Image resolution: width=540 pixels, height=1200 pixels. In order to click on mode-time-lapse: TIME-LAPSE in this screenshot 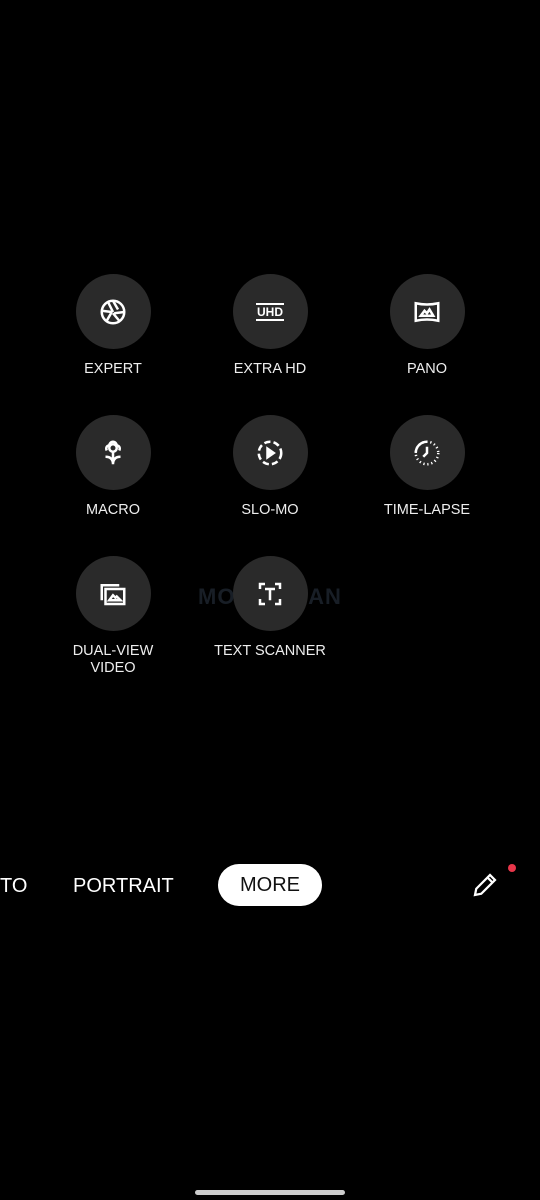, I will do `click(427, 467)`.